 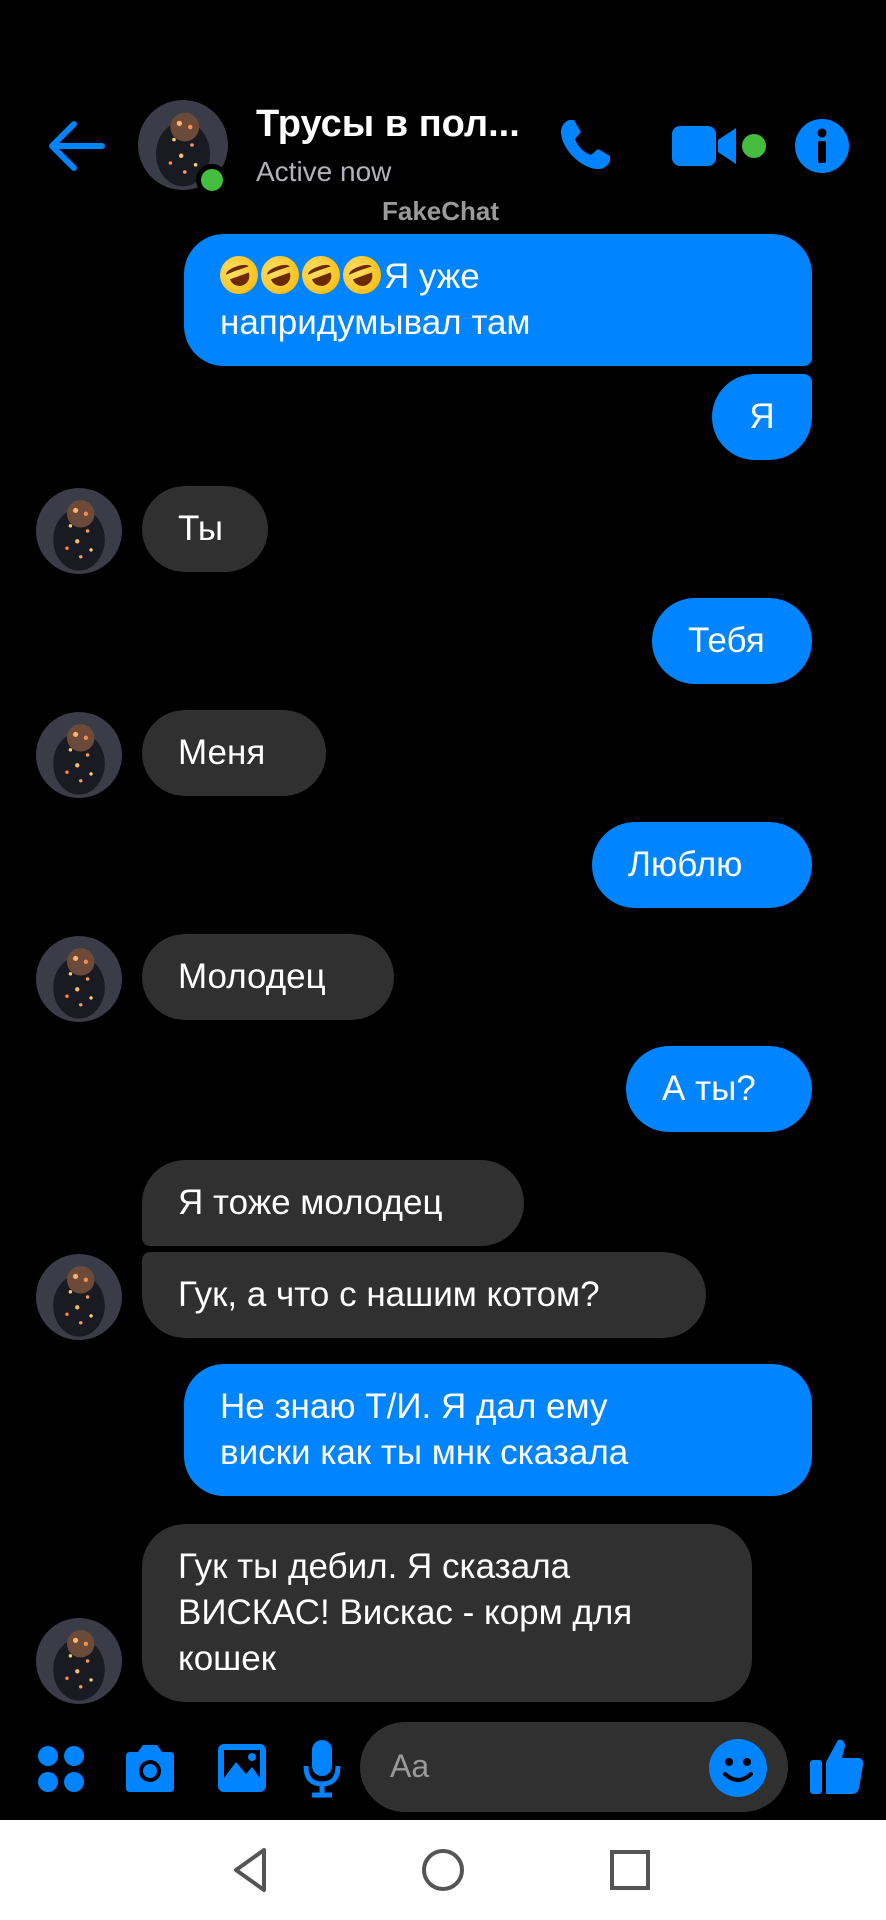 What do you see at coordinates (709, 1088) in the screenshot?
I see `message-text: А ты?` at bounding box center [709, 1088].